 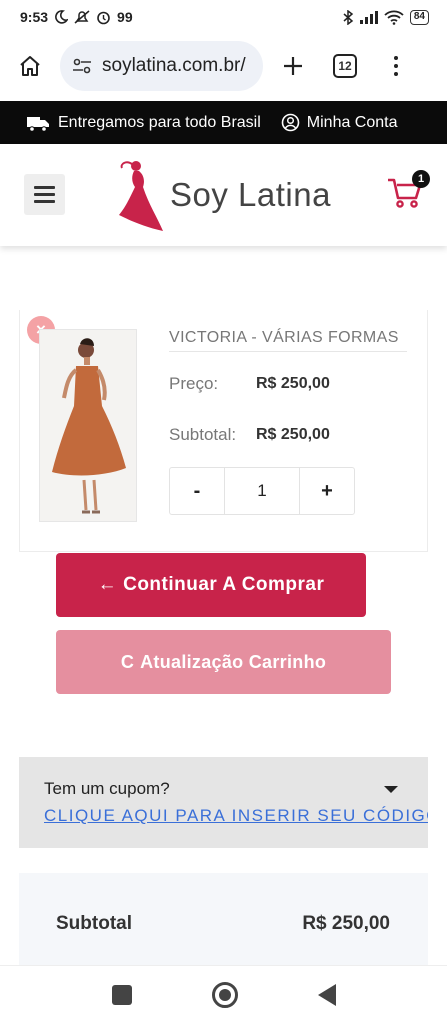 What do you see at coordinates (346, 923) in the screenshot?
I see `totals-subtotal-value: R$ 250,00` at bounding box center [346, 923].